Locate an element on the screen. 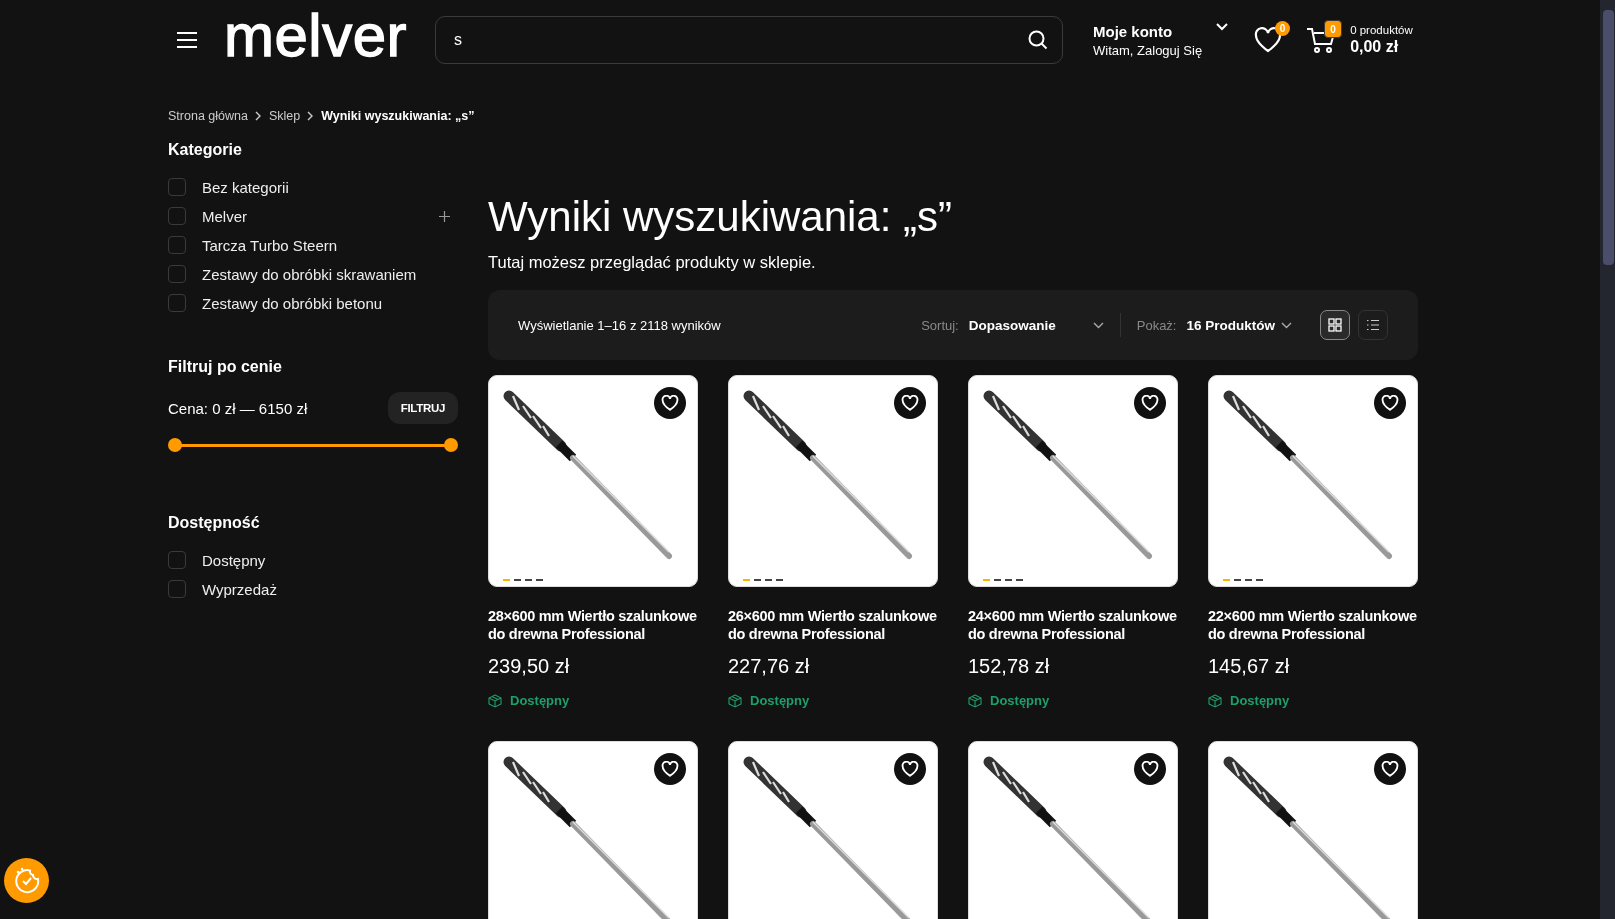 This screenshot has height=919, width=1615. category-label: Tarcza Turbo Steern is located at coordinates (270, 245).